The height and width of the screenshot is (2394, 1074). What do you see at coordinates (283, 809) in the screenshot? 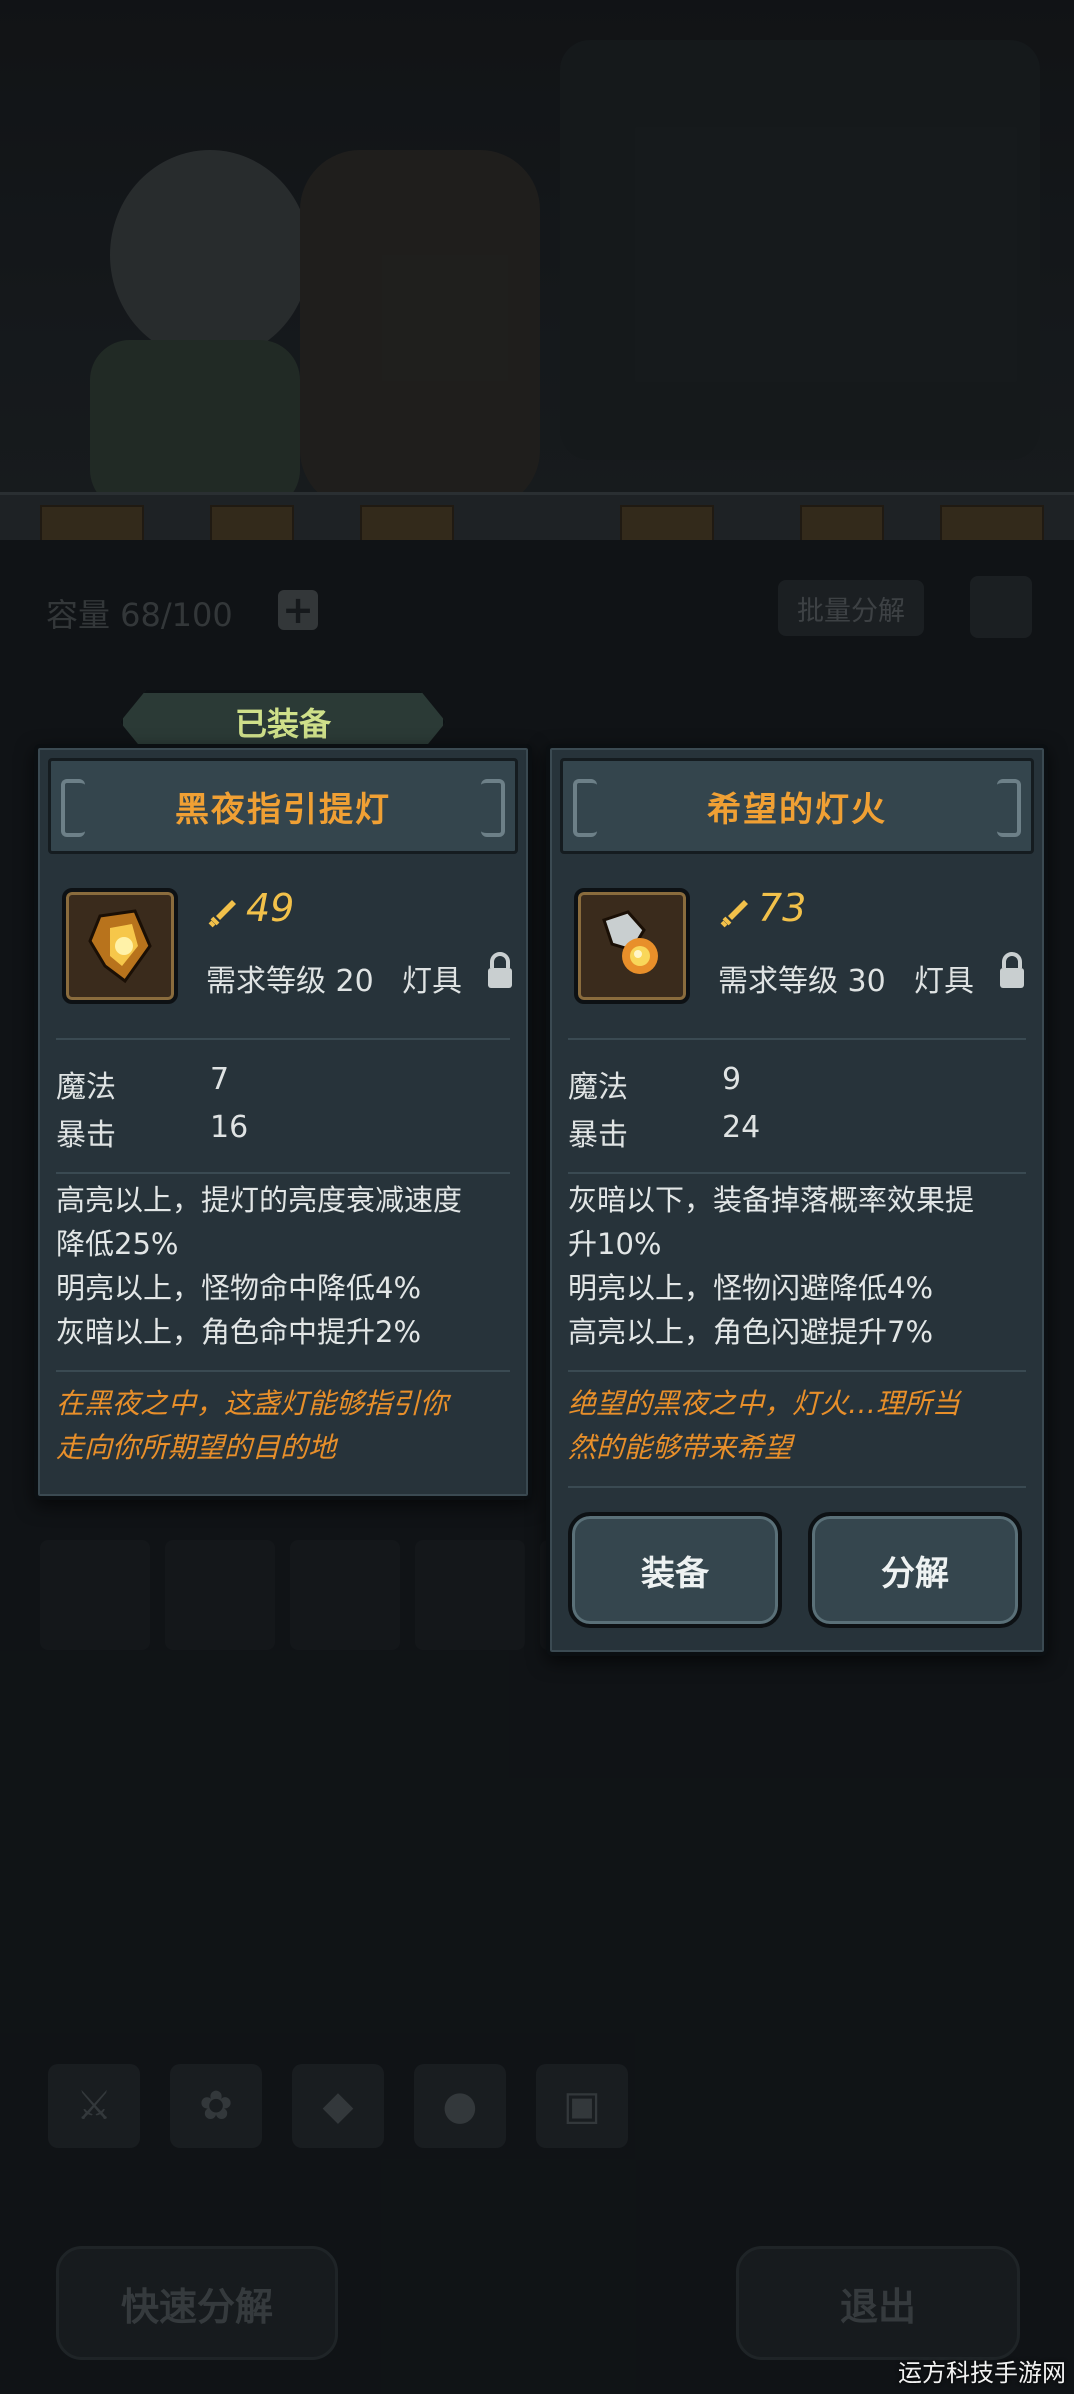
I see `item-title: 黑夜指引提灯` at bounding box center [283, 809].